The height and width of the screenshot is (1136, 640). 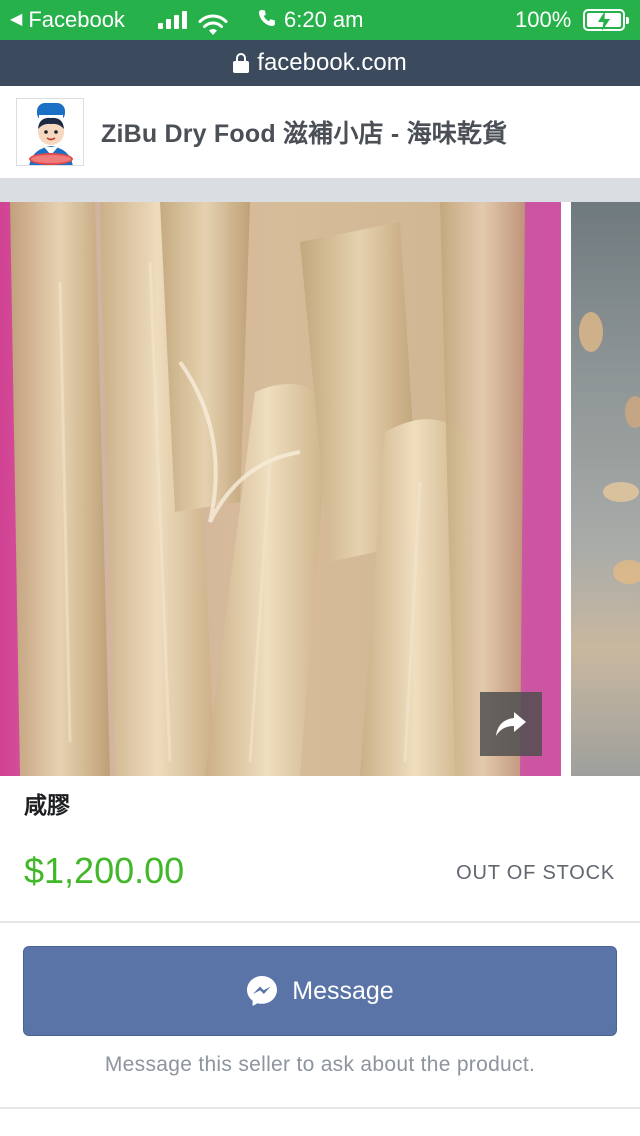 I want to click on wifi-icon, so click(x=213, y=22).